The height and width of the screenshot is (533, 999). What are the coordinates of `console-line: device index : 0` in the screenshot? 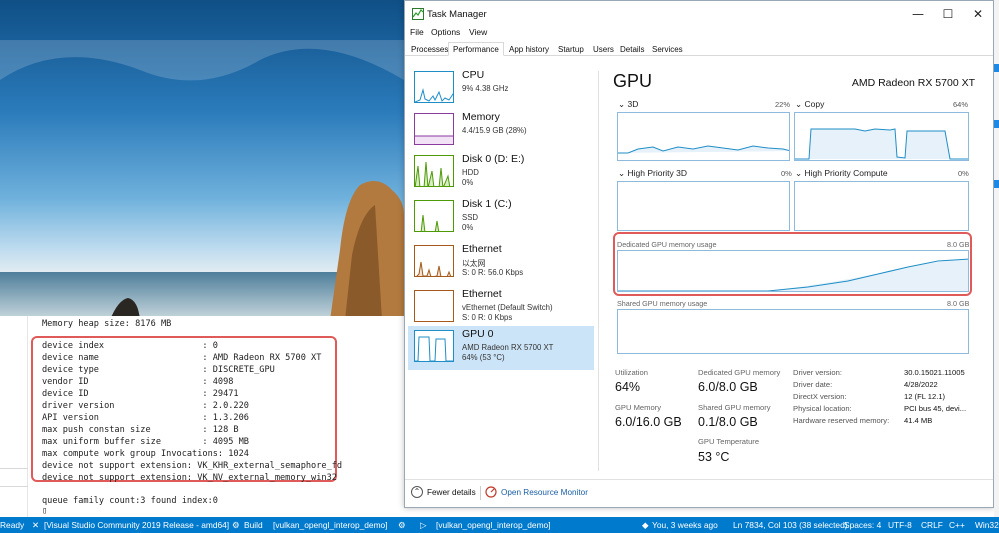 It's located at (130, 346).